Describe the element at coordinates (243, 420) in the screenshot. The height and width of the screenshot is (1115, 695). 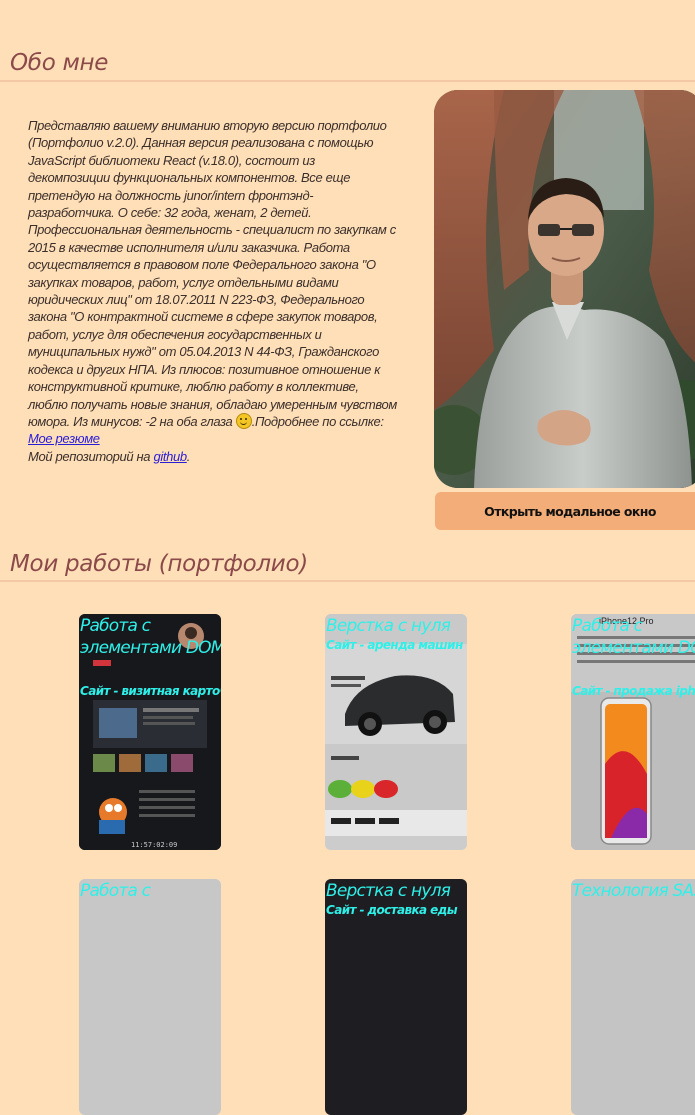
I see `smiley-icon` at that location.